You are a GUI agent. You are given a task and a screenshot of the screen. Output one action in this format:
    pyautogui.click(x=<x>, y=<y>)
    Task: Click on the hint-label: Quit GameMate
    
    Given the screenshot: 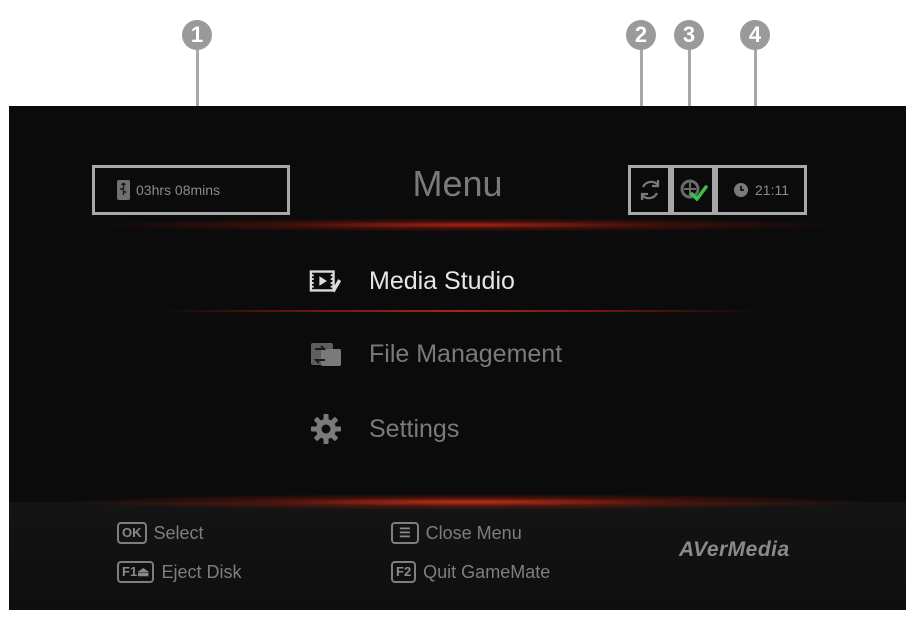 What is the action you would take?
    pyautogui.click(x=487, y=571)
    